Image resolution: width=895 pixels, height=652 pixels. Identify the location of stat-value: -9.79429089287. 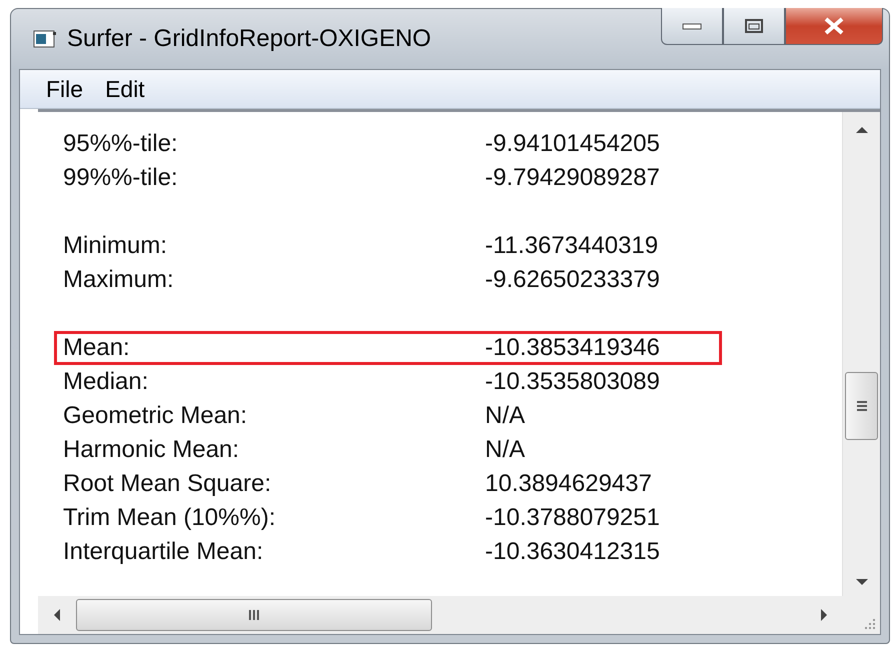
(572, 178).